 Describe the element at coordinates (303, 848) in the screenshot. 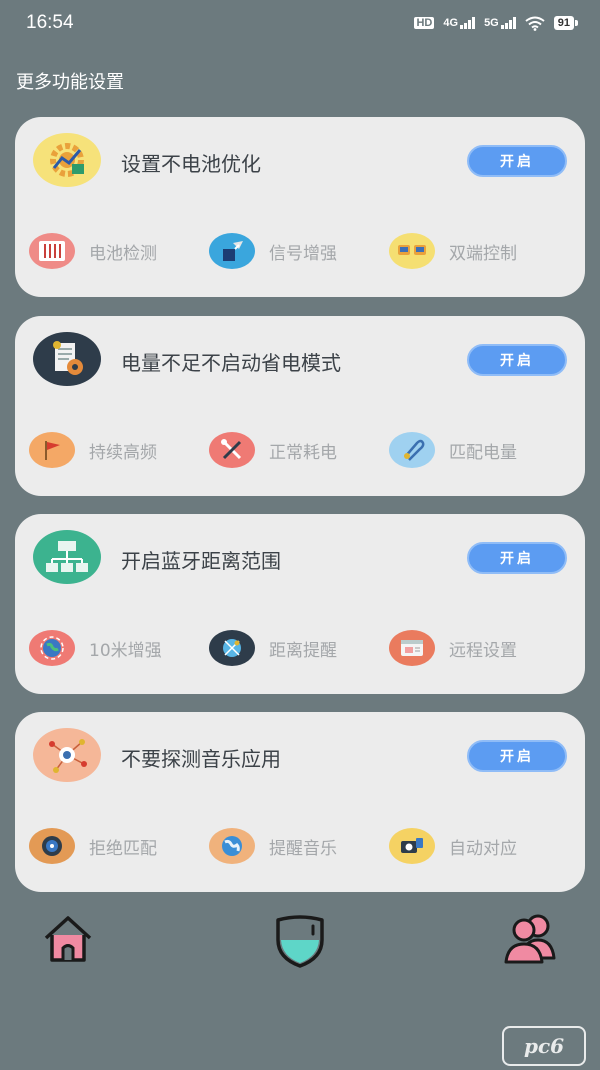

I see `feature-label: 提醒音乐` at that location.